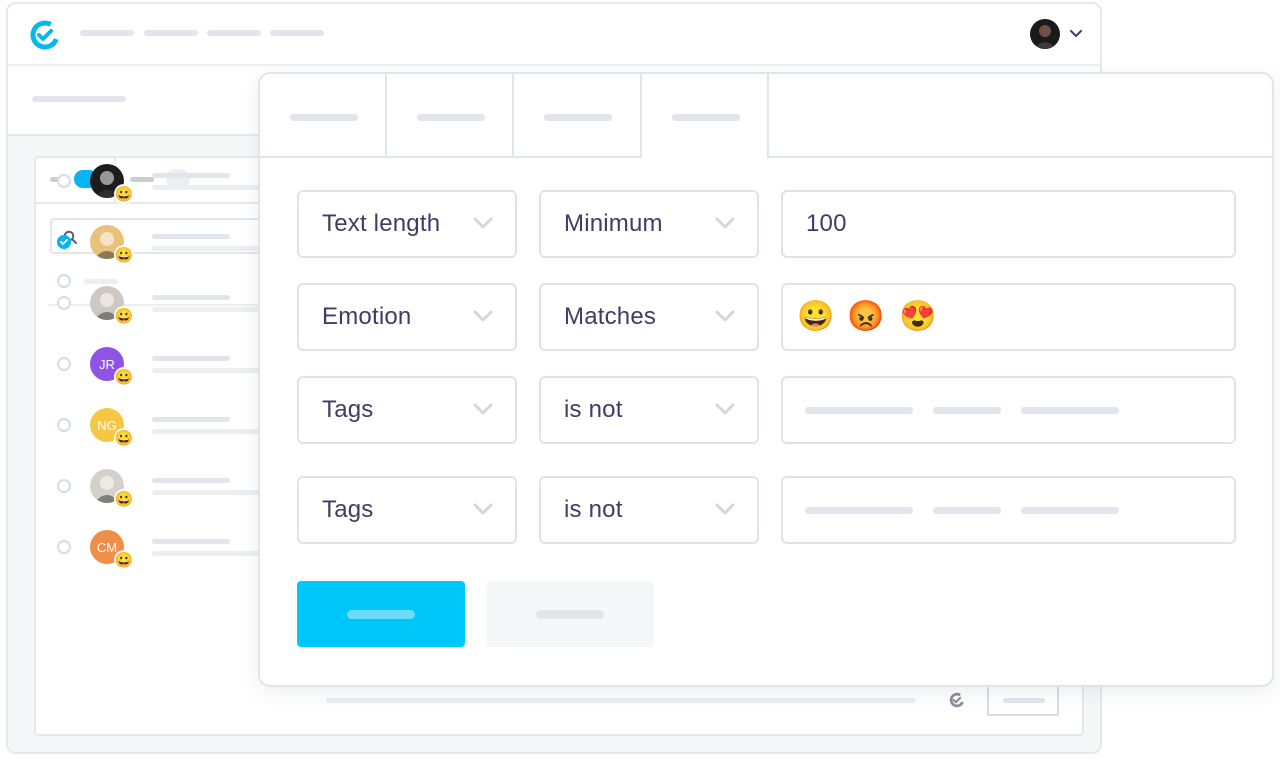 This screenshot has width=1280, height=764. What do you see at coordinates (865, 317) in the screenshot?
I see `angry-face-emoji: 😡` at bounding box center [865, 317].